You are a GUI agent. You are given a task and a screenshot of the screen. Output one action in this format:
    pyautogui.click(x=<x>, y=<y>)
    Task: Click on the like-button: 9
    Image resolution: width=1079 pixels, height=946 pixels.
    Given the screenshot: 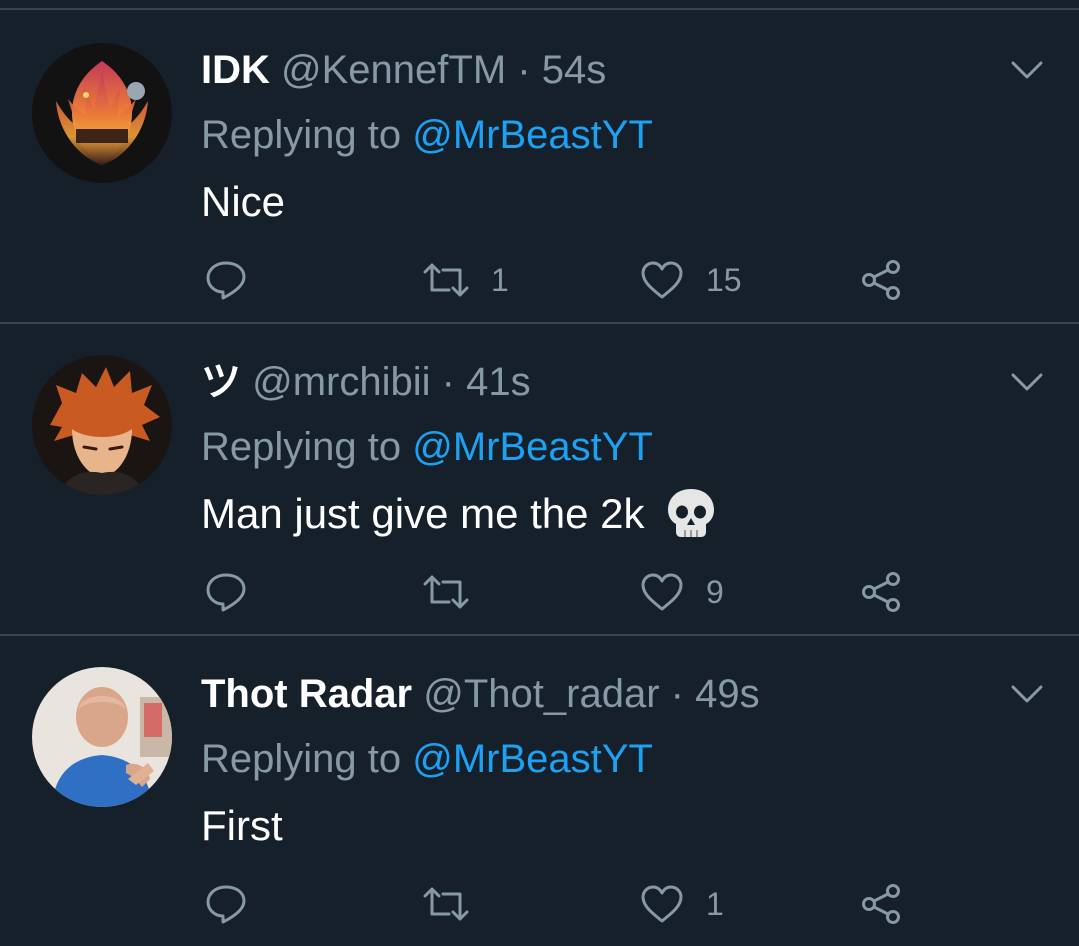 What is the action you would take?
    pyautogui.click(x=682, y=592)
    